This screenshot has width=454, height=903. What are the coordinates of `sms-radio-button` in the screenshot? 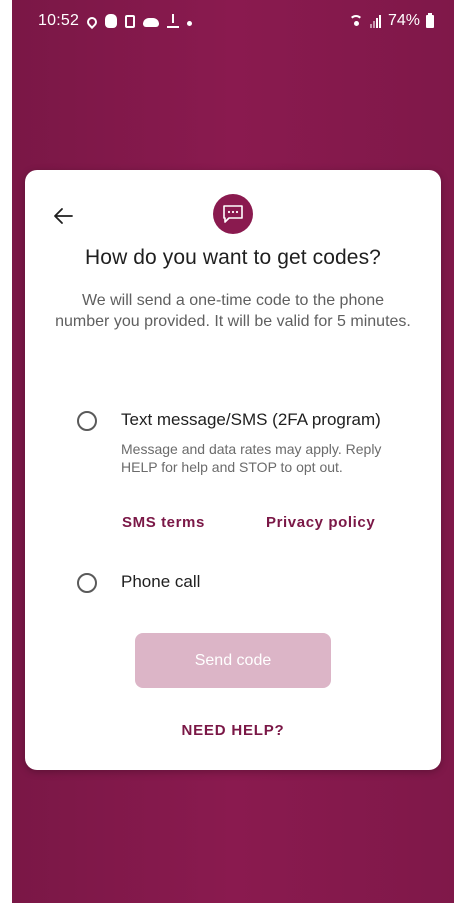 It's located at (87, 421).